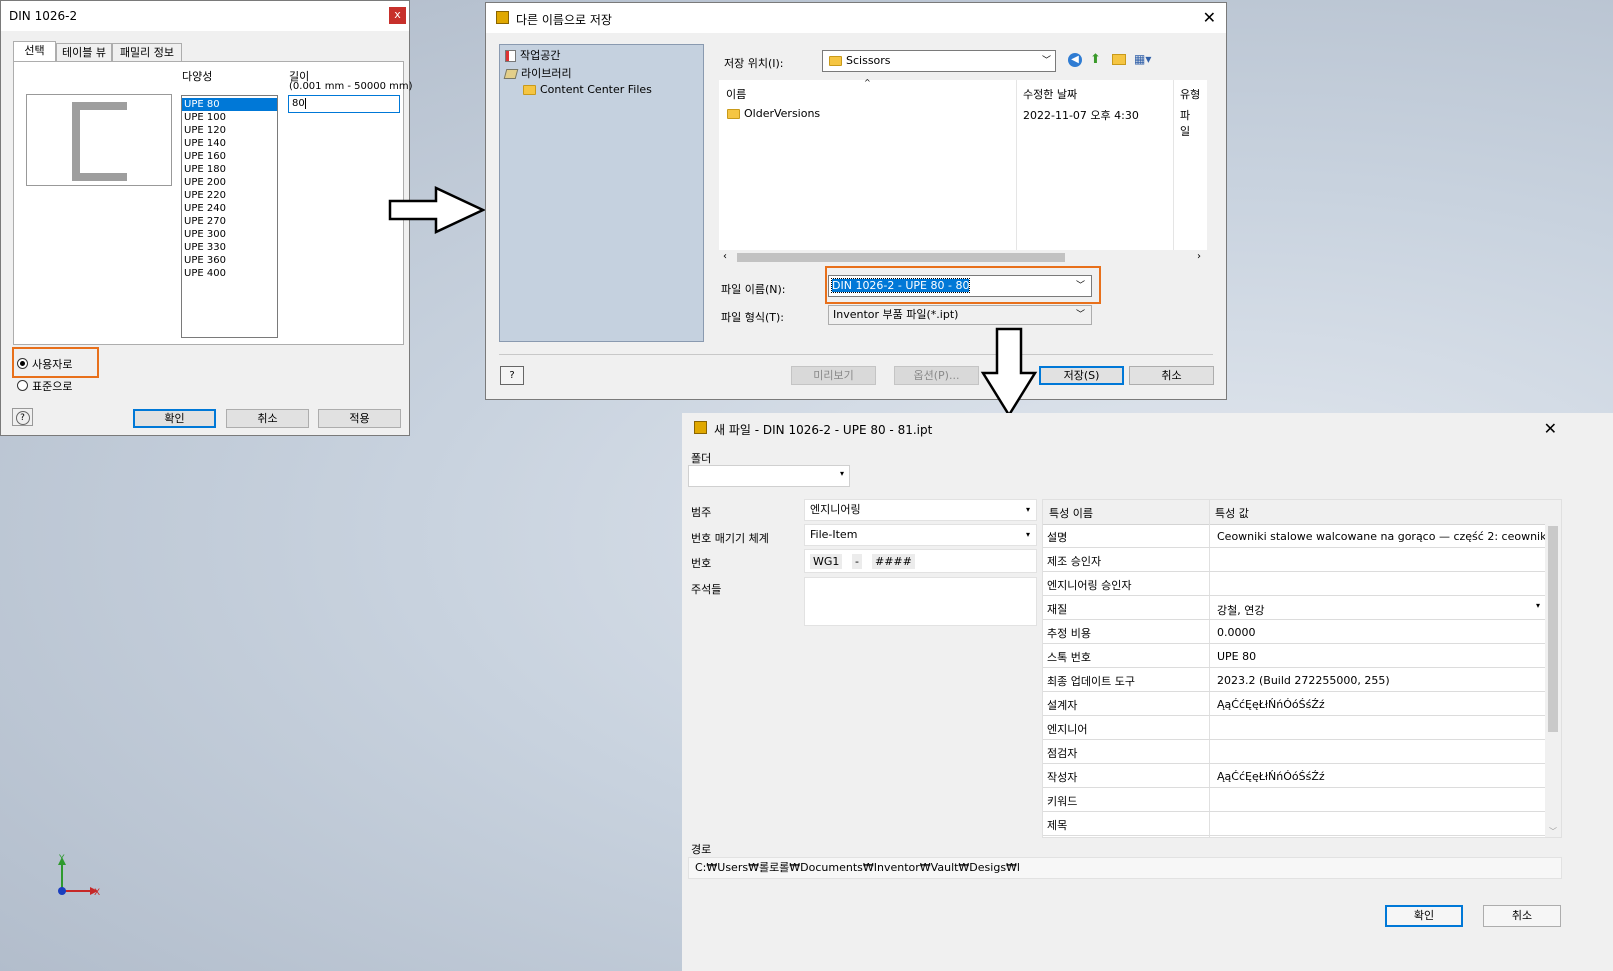  Describe the element at coordinates (99, 140) in the screenshot. I see `profile-preview` at that location.